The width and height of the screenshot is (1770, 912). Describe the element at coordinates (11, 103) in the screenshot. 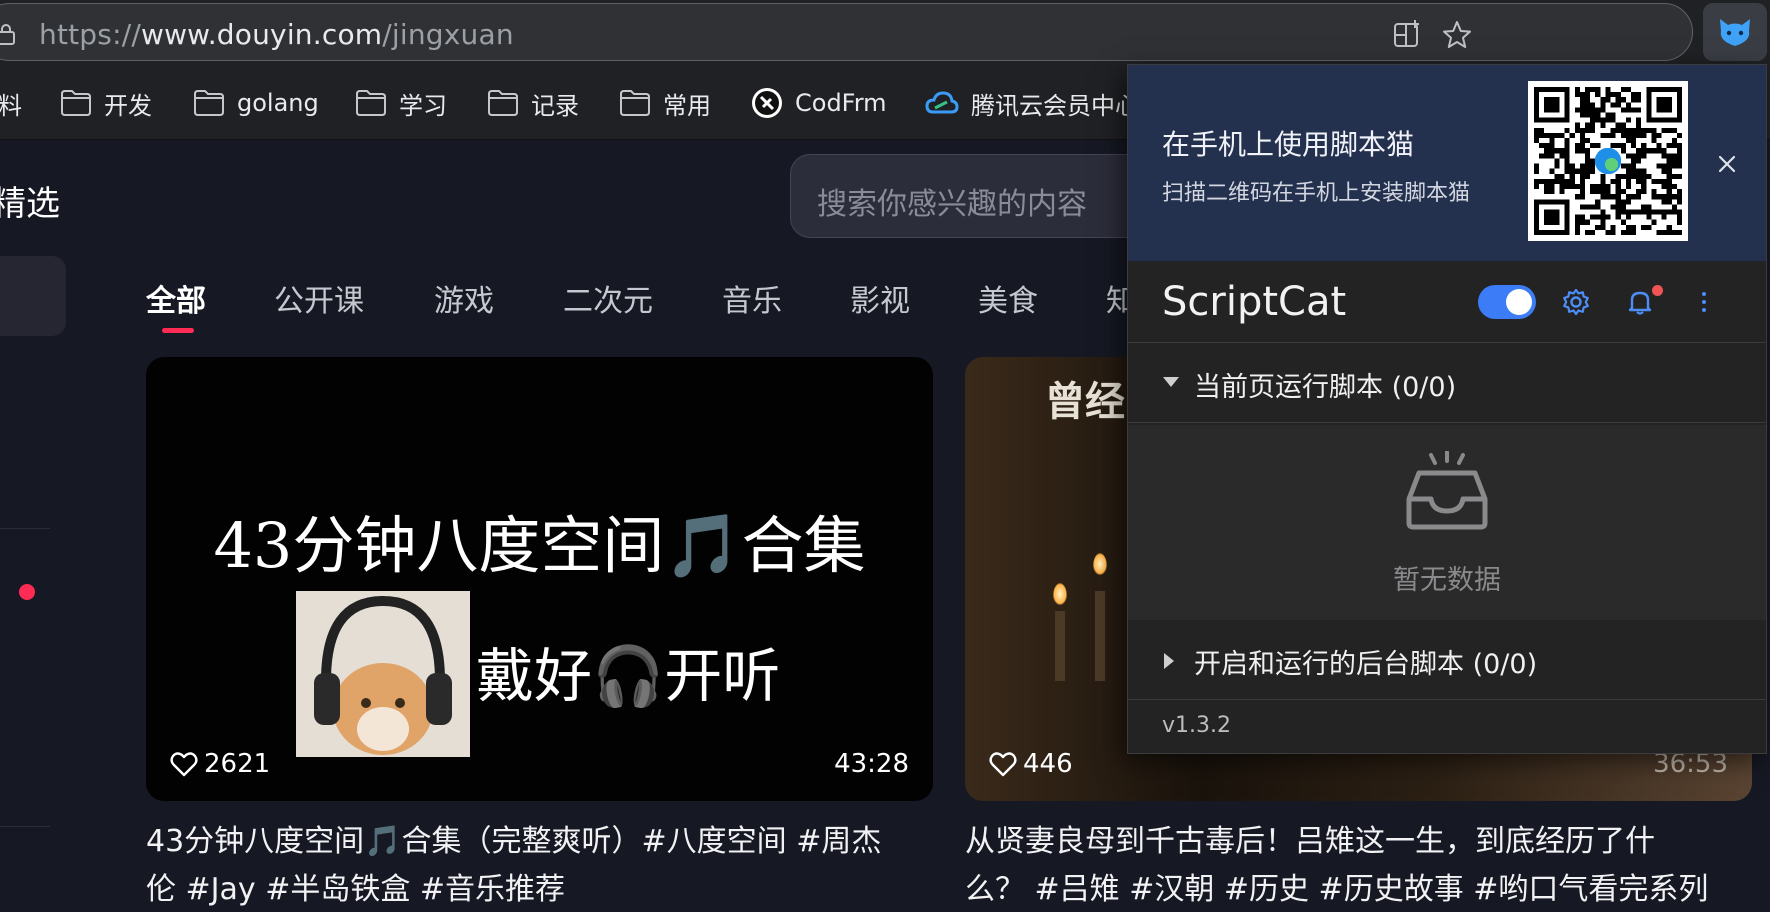

I see `bookmark-item: 料` at that location.